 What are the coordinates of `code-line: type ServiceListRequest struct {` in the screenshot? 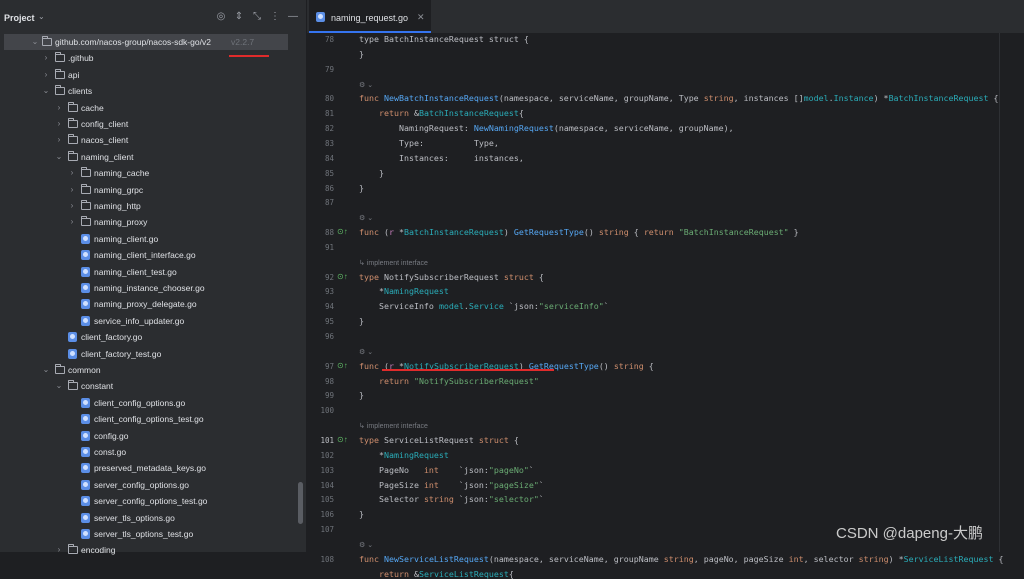 It's located at (439, 440).